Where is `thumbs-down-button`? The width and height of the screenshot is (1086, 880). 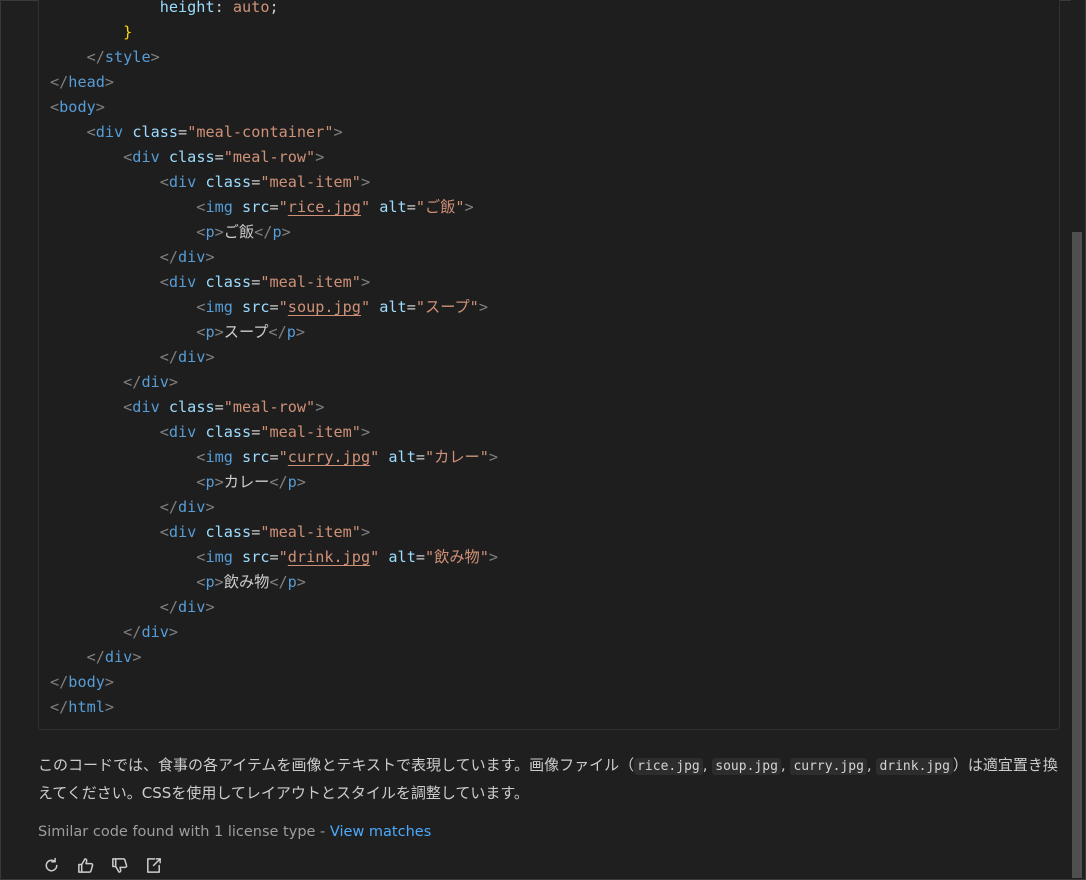 thumbs-down-button is located at coordinates (119, 865).